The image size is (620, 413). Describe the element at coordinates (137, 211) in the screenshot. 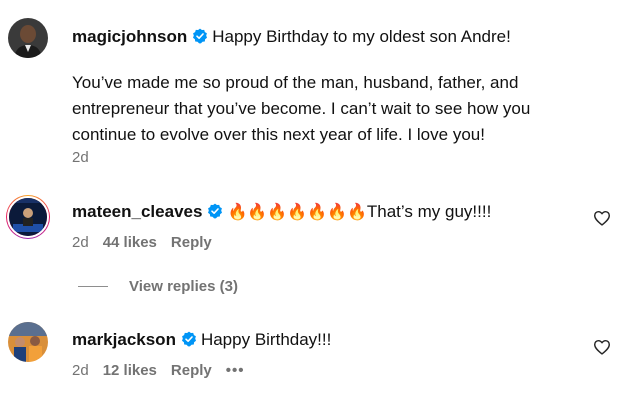

I see `username-mateen-cleaves: mateen_cleaves` at that location.